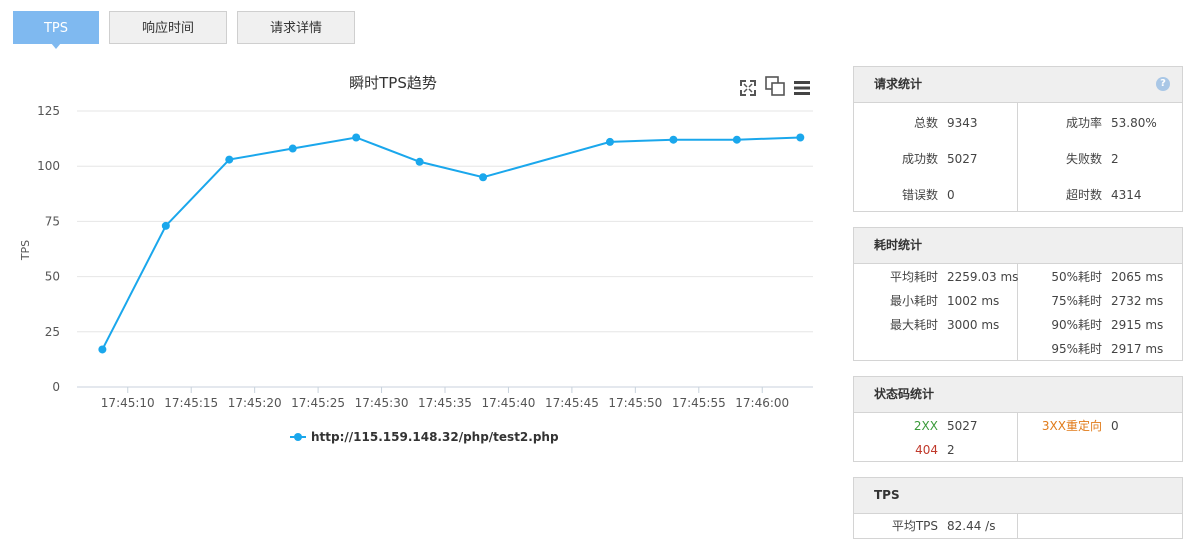 Image resolution: width=1200 pixels, height=551 pixels. Describe the element at coordinates (1019, 123) in the screenshot. I see `stat-row: 总数 9343 成功率 53.80%` at that location.